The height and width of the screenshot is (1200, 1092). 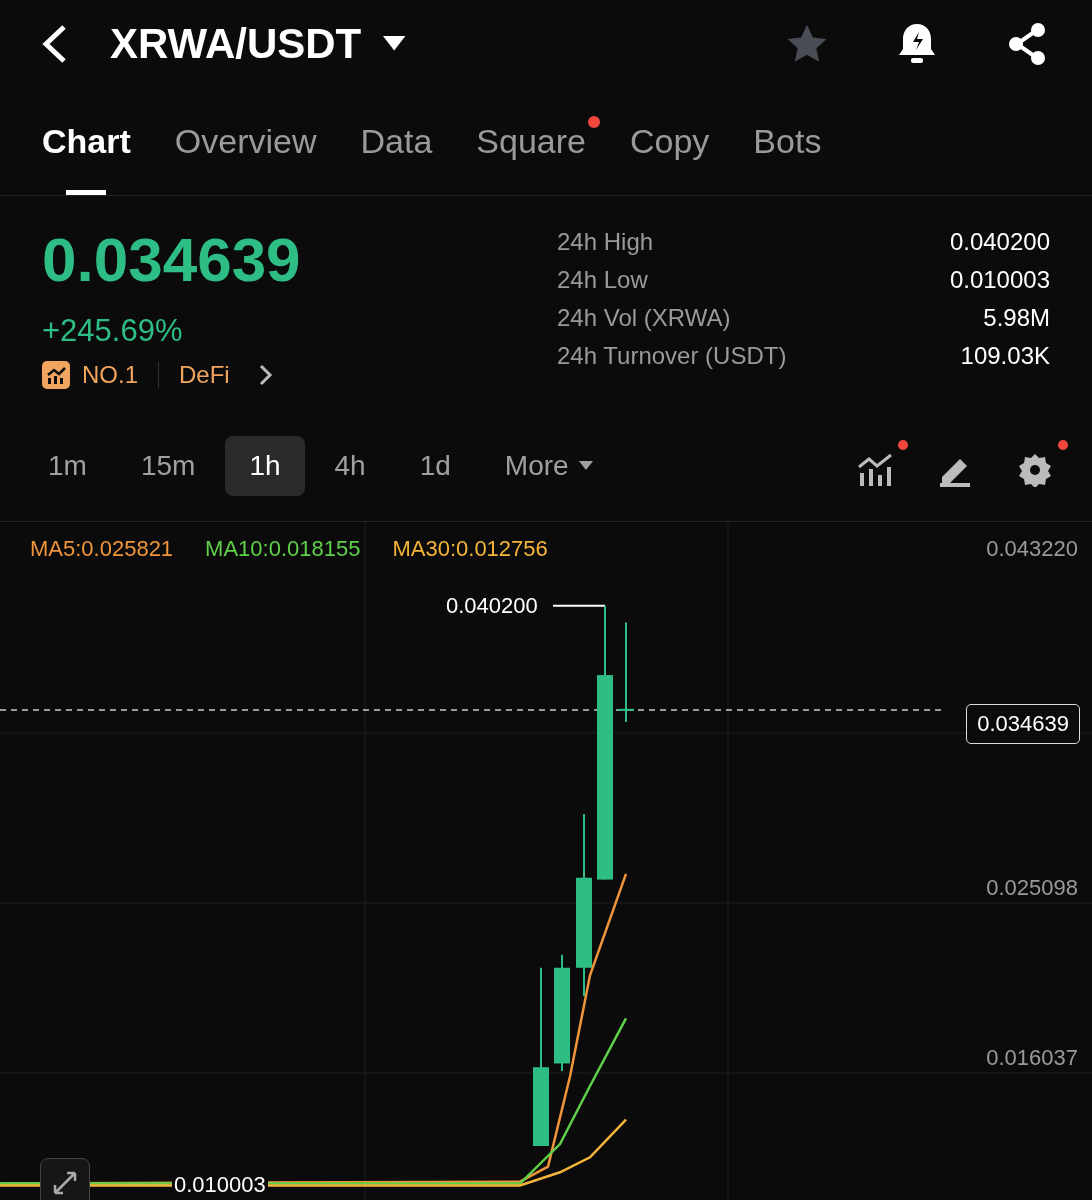 I want to click on last-price: 0.034639, so click(x=172, y=259).